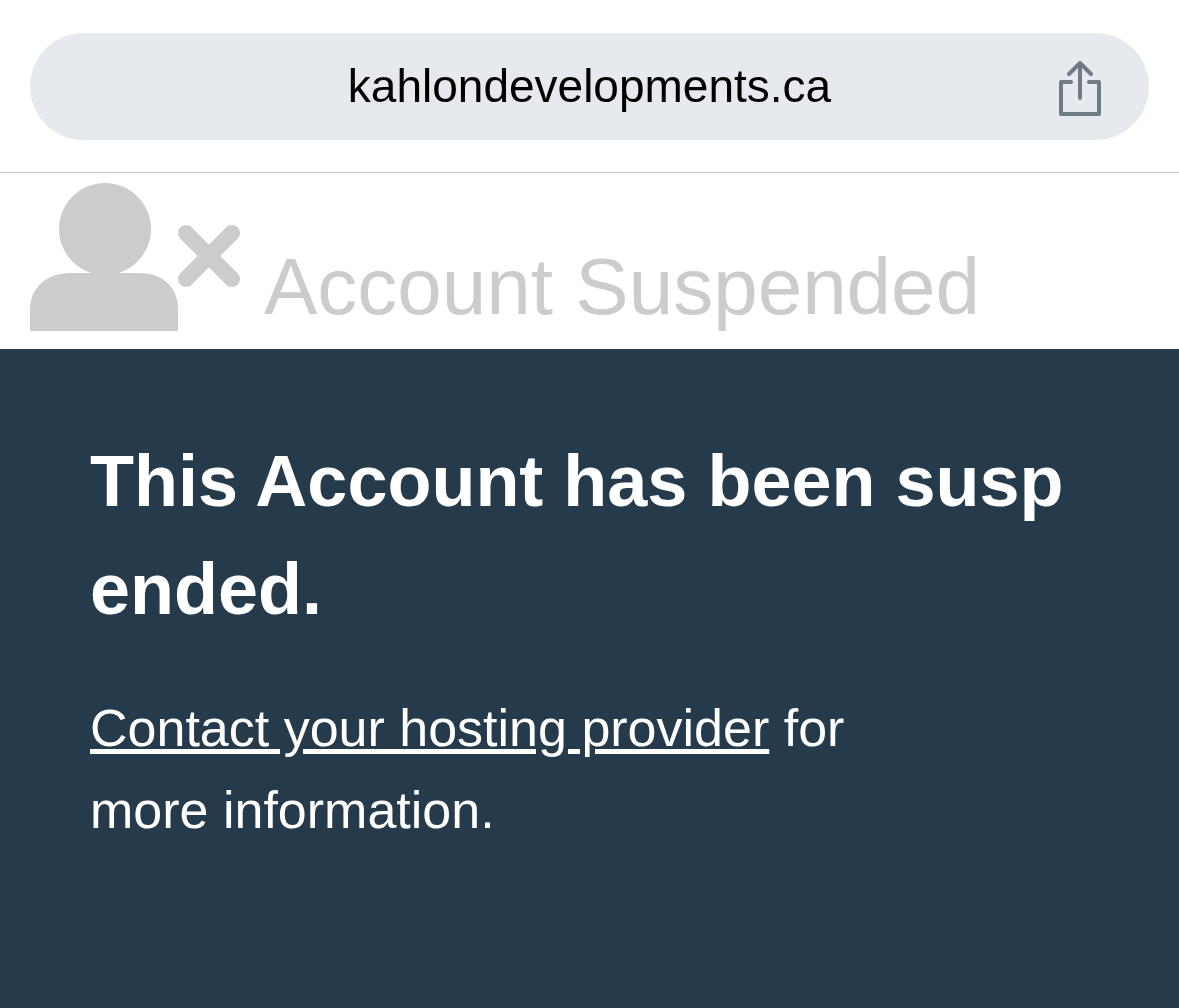 This screenshot has height=1008, width=1179. I want to click on contact-link: Contact your hosting provider, so click(430, 728).